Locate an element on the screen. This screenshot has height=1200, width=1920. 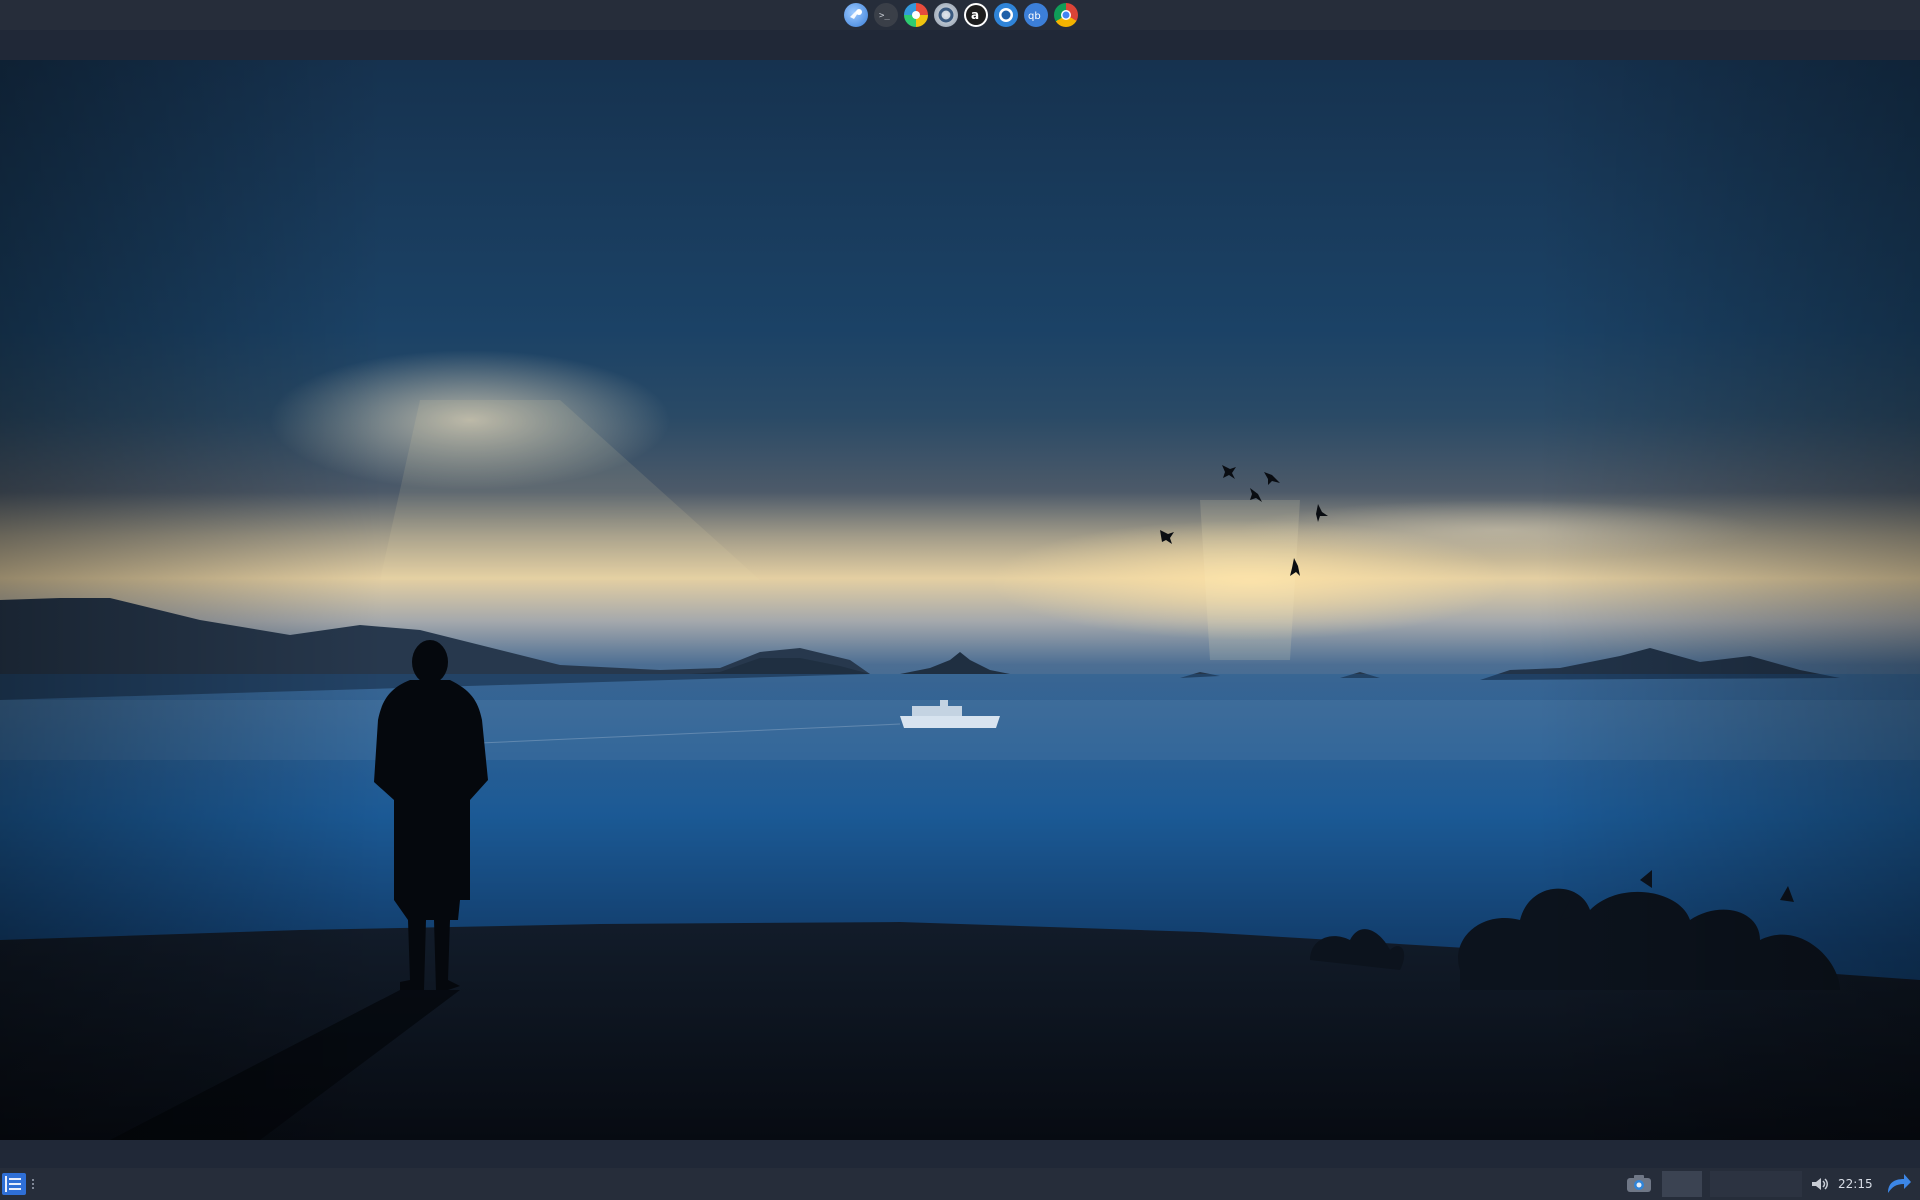
qbittorrent-app-icon: qb is located at coordinates (1036, 15).